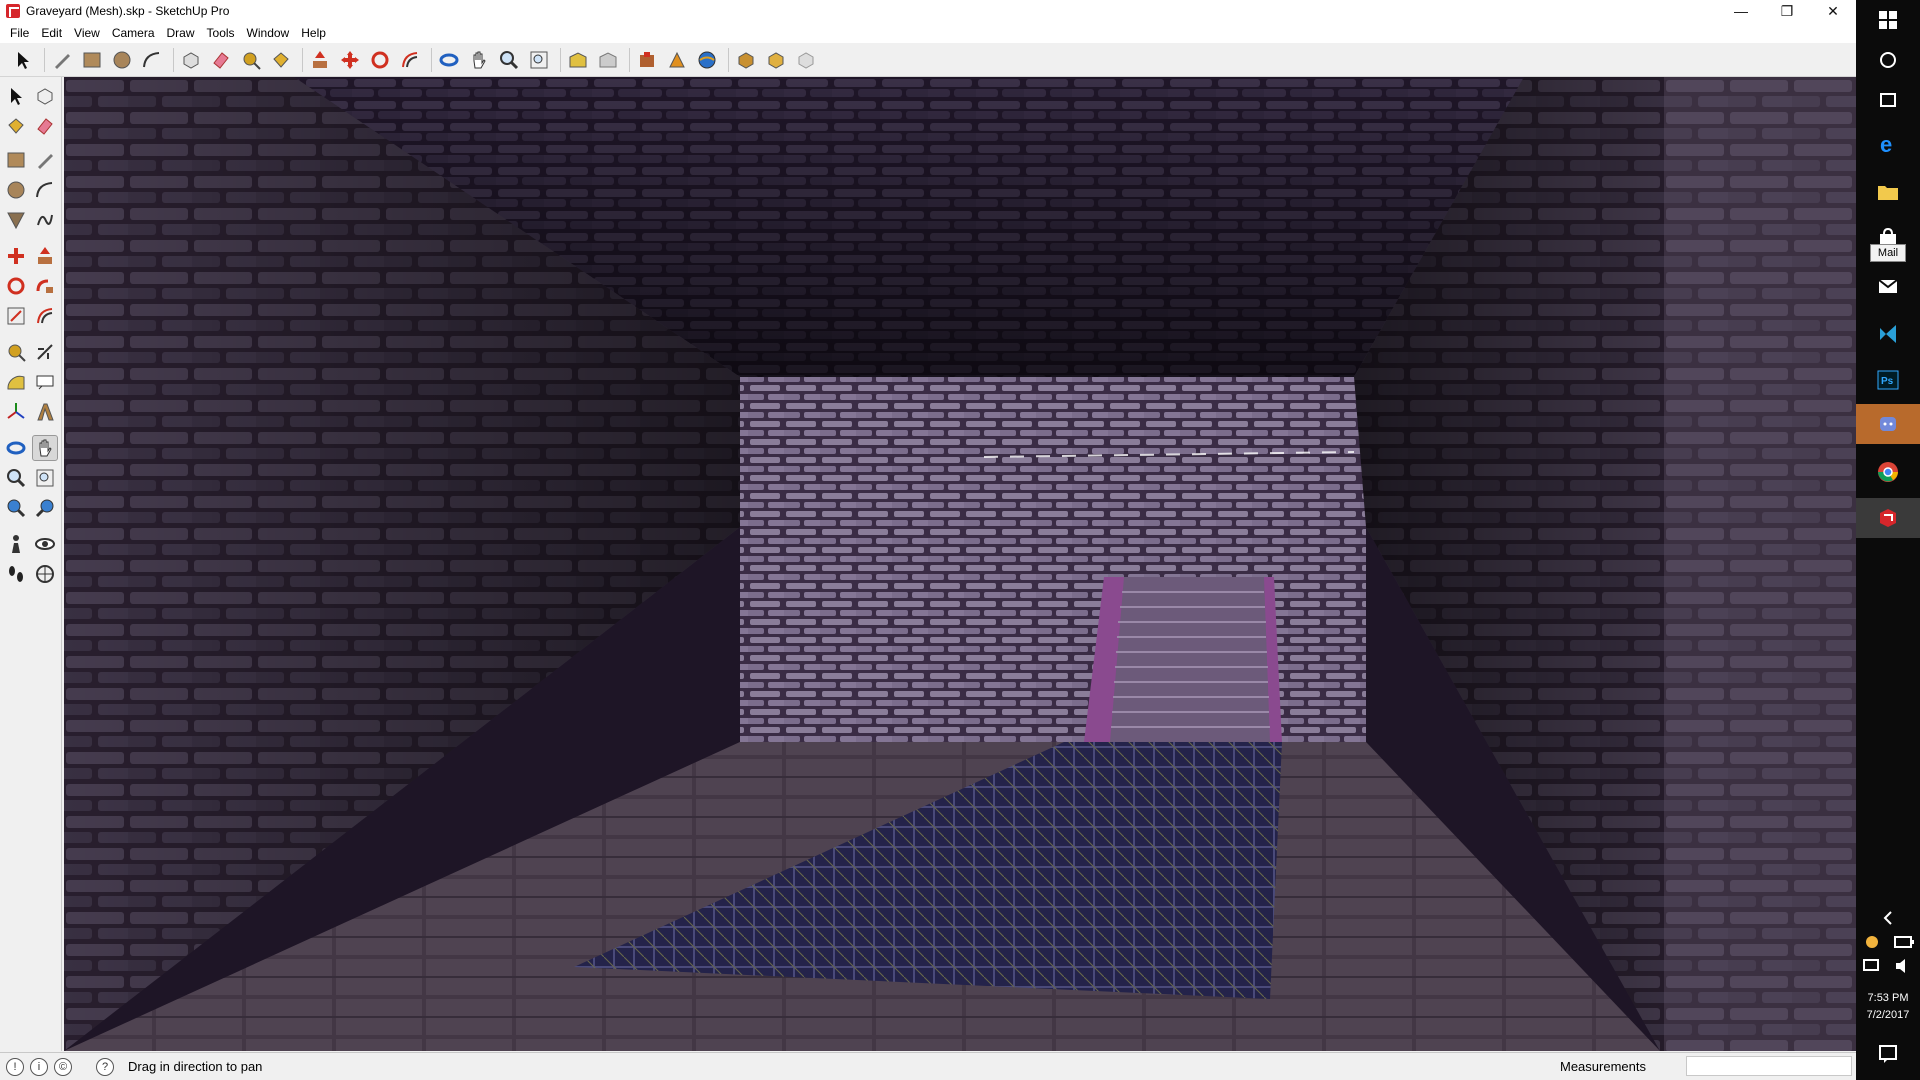 Image resolution: width=1920 pixels, height=1080 pixels. What do you see at coordinates (1769, 1066) in the screenshot?
I see `measurements-input` at bounding box center [1769, 1066].